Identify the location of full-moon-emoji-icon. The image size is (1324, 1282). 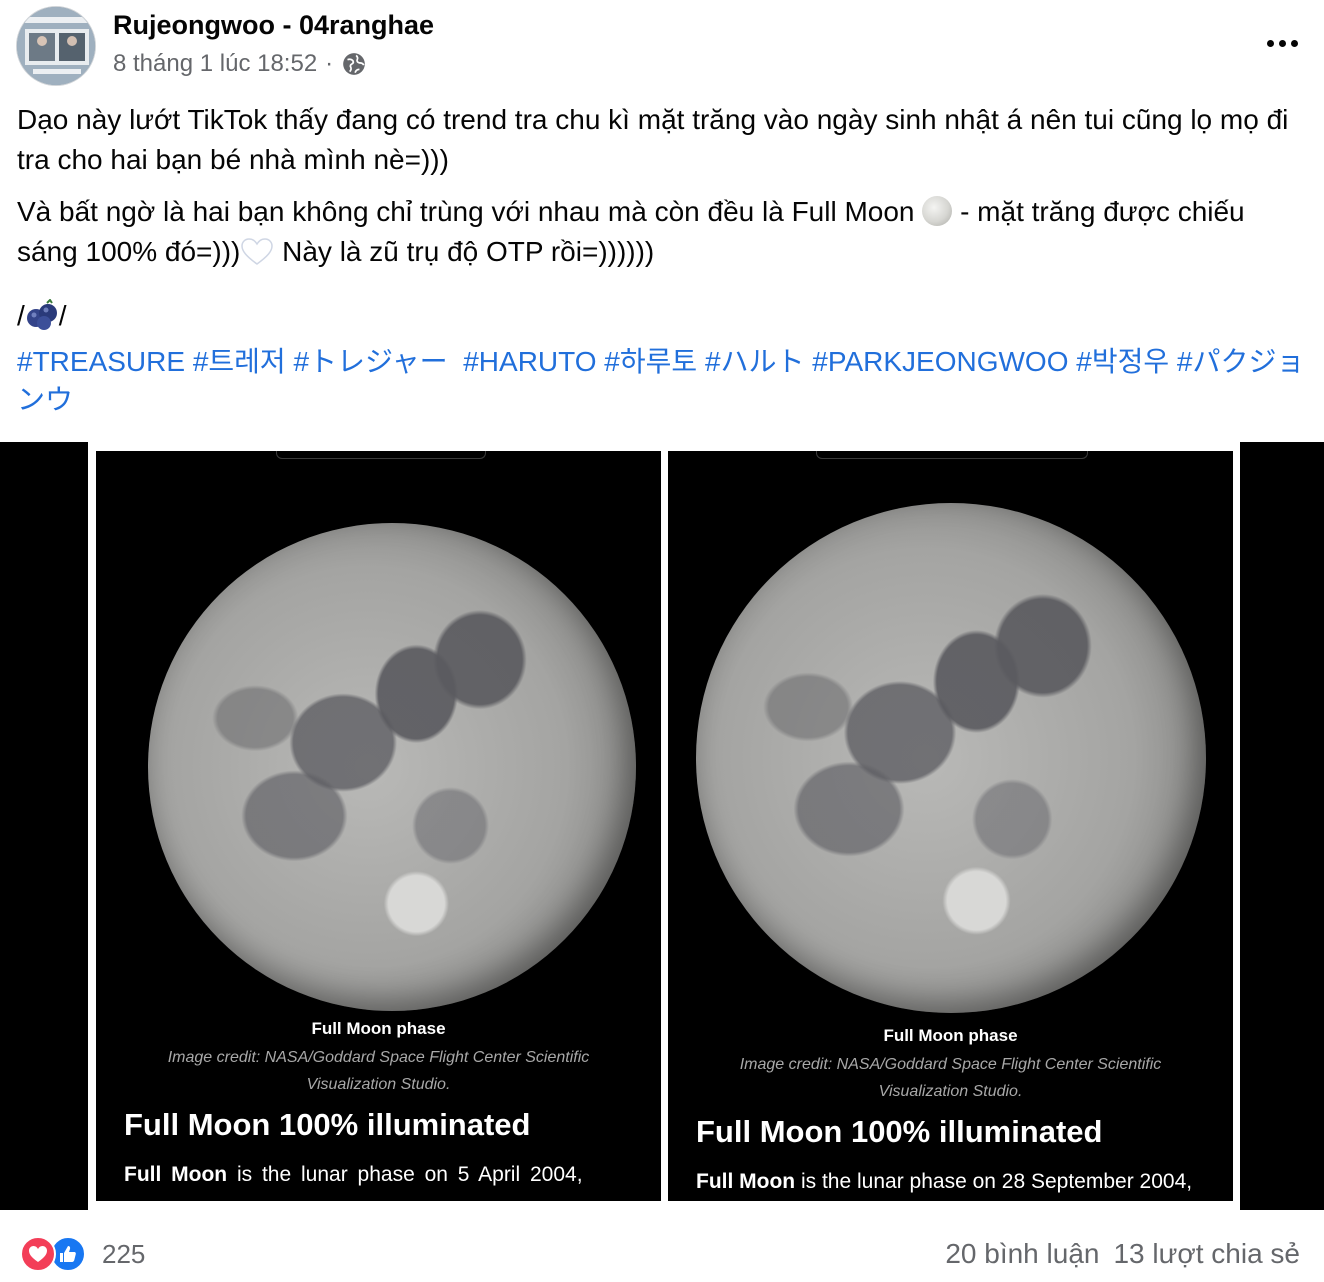
(937, 211).